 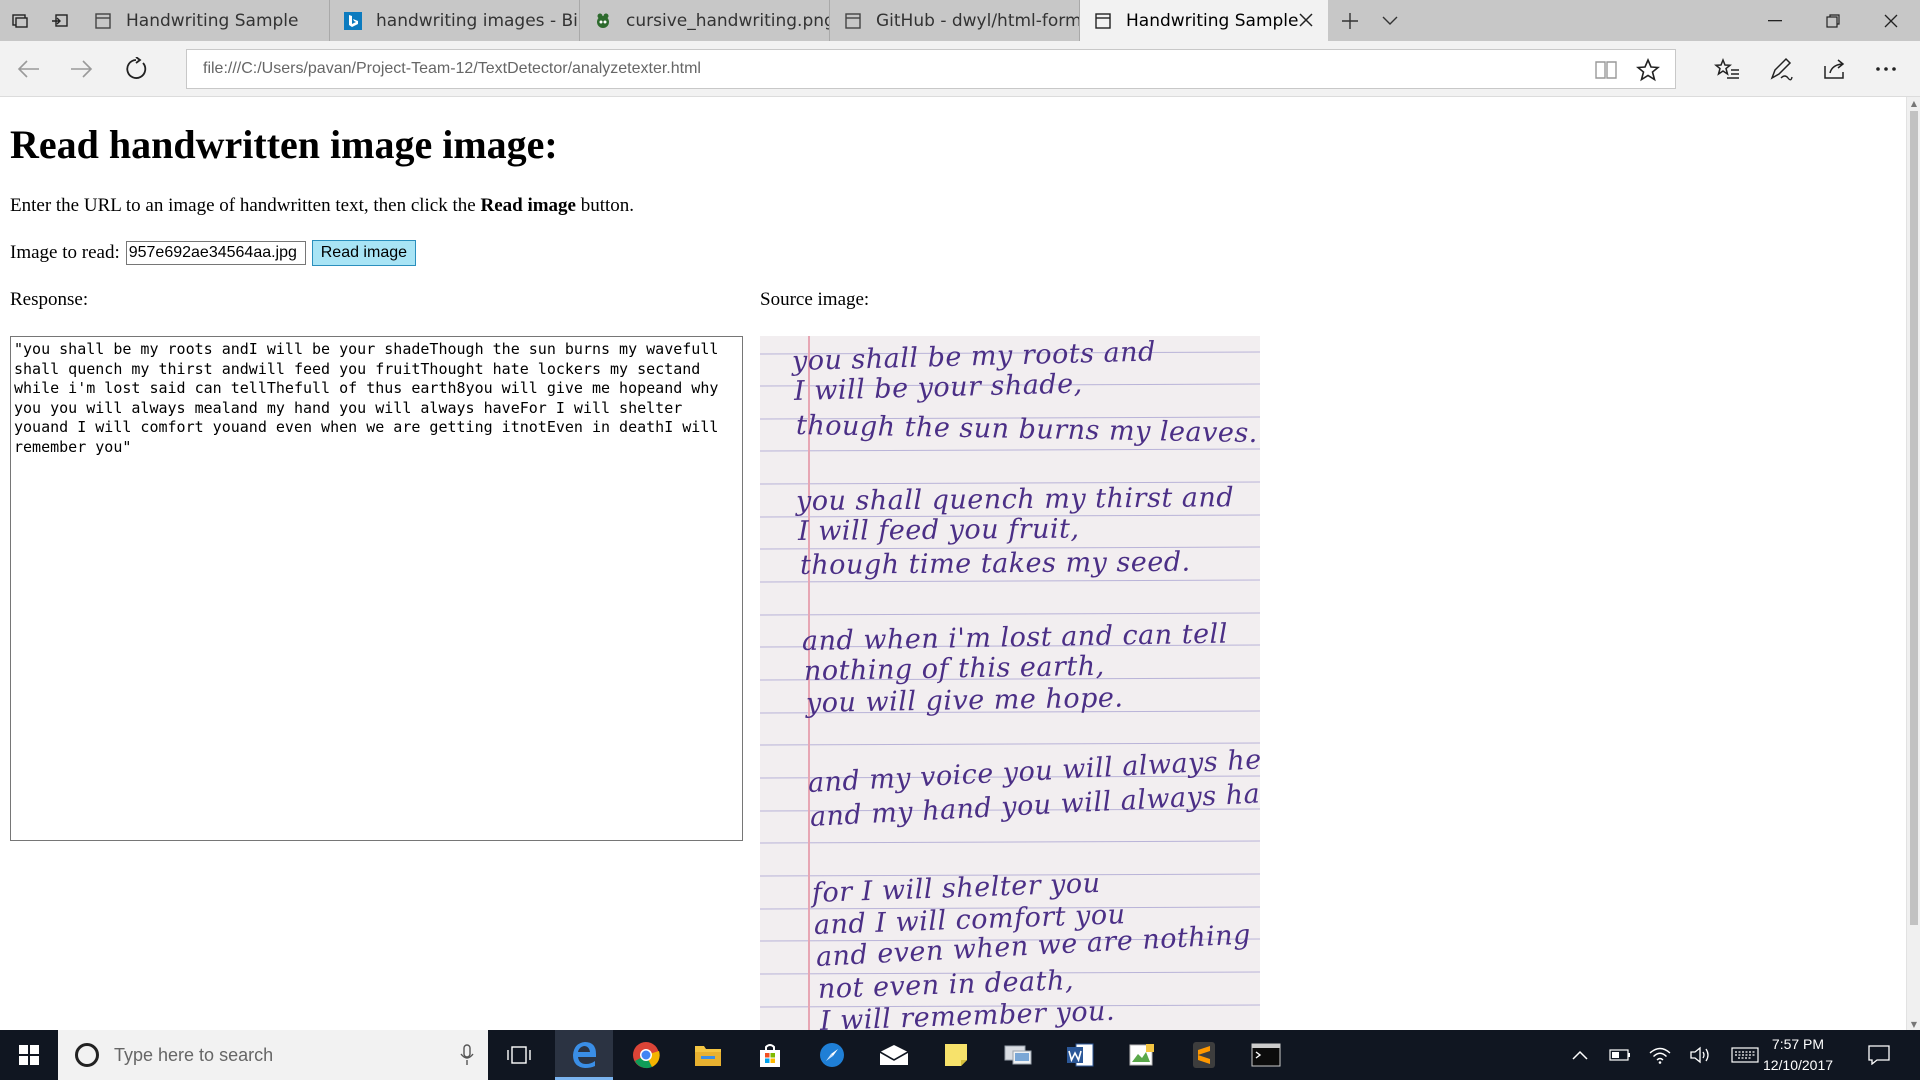 What do you see at coordinates (1080, 1055) in the screenshot?
I see `word-icon` at bounding box center [1080, 1055].